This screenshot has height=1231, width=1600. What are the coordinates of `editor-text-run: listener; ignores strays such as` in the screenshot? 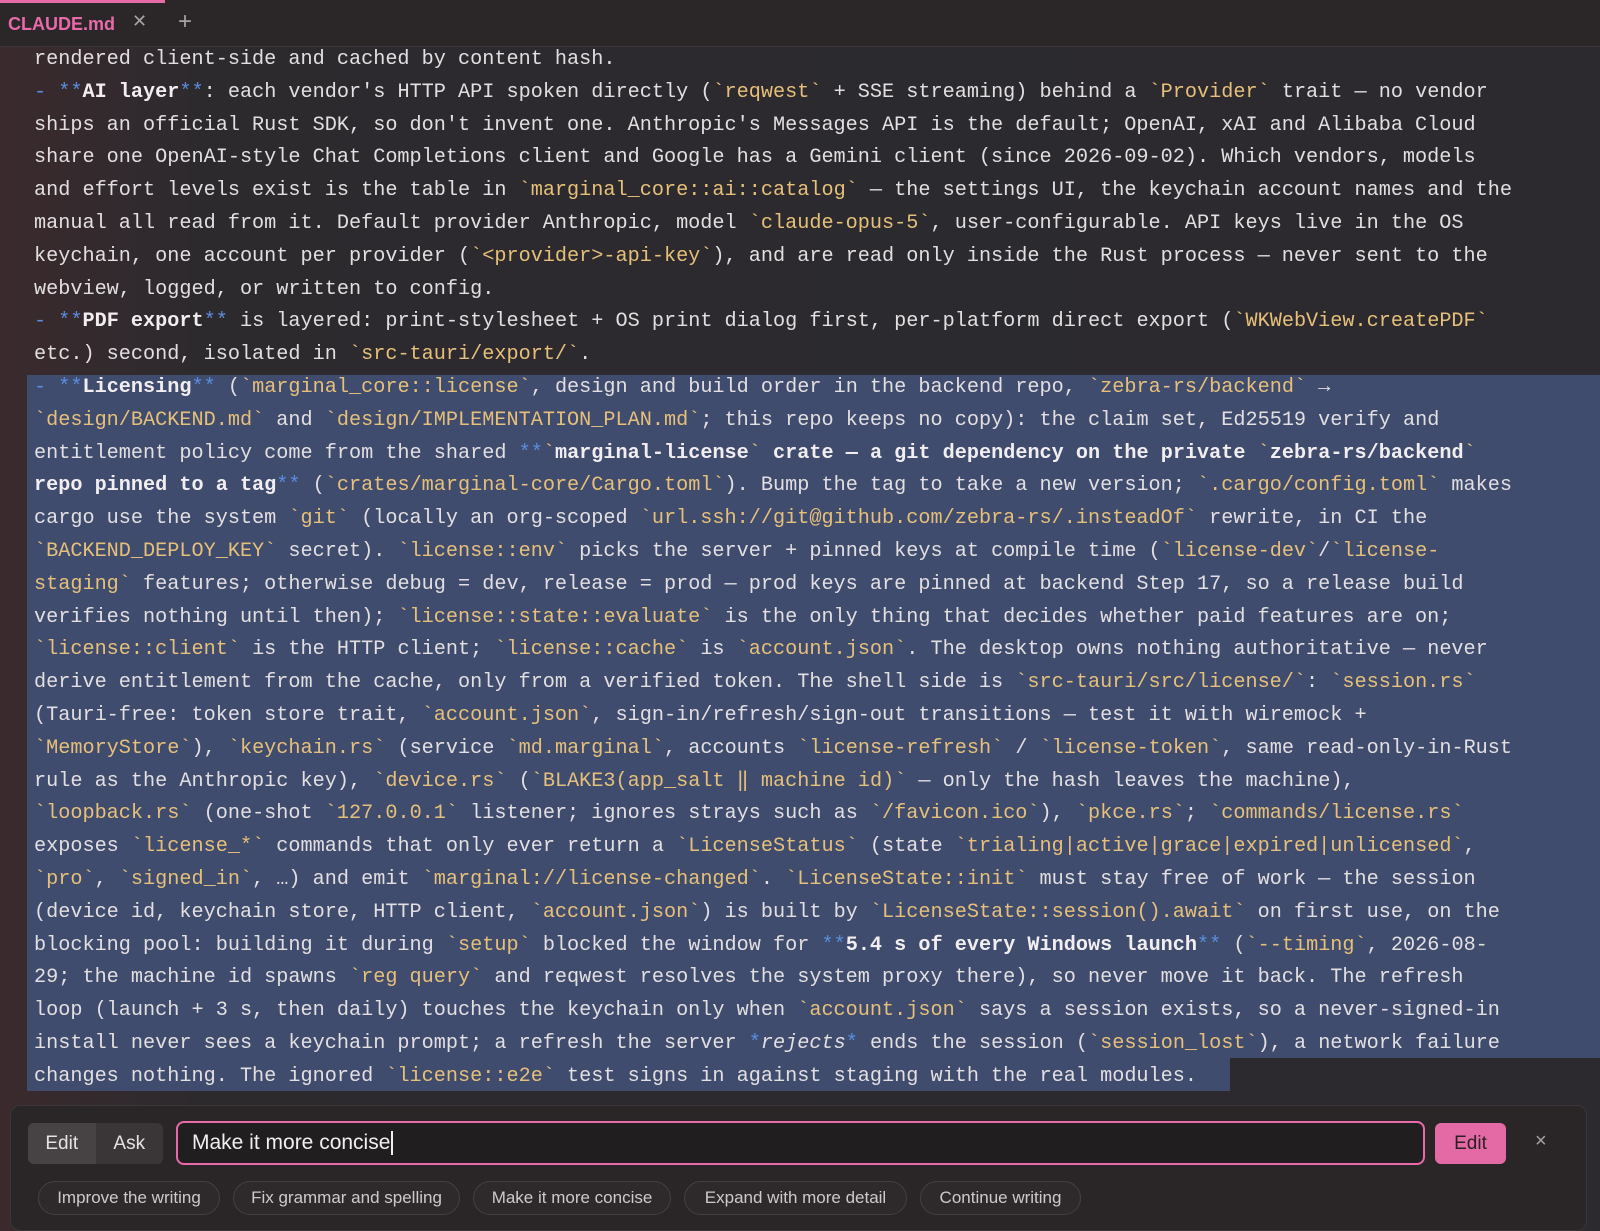 It's located at (664, 814).